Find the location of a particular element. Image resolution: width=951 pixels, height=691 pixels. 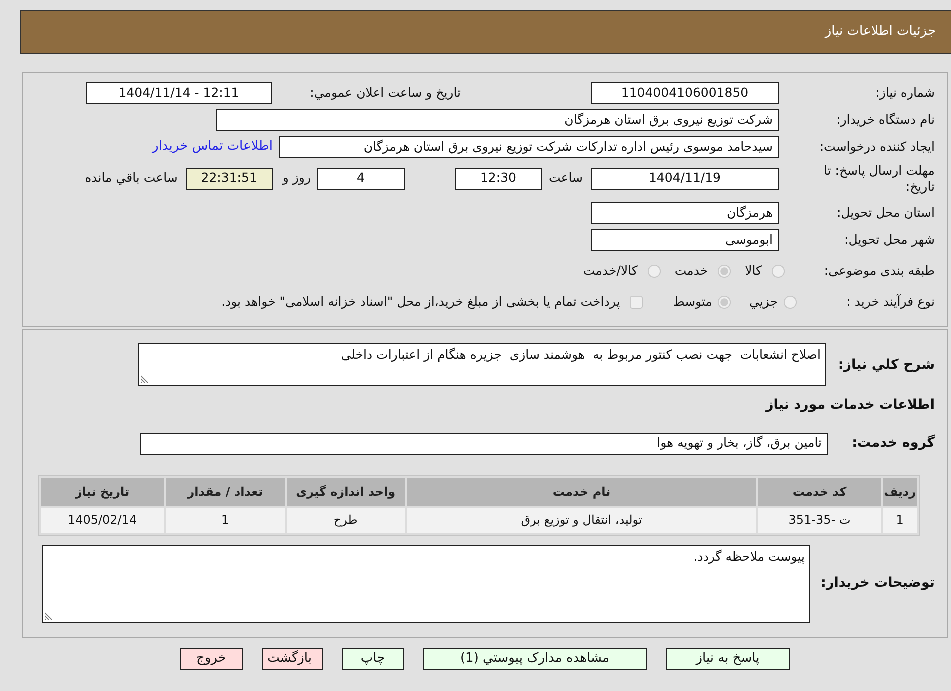

field-label: گروه خدمت: is located at coordinates (893, 443).